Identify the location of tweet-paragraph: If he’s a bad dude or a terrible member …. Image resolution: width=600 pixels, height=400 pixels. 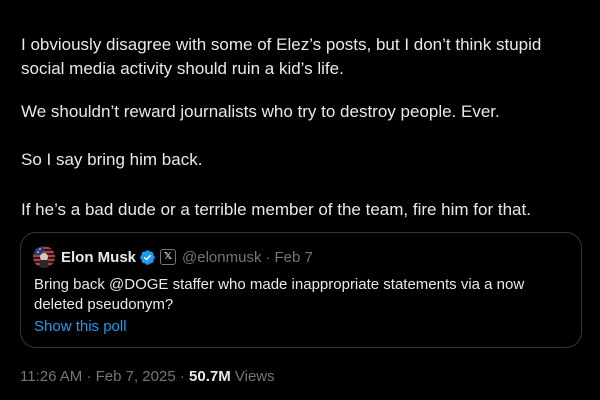
(276, 209).